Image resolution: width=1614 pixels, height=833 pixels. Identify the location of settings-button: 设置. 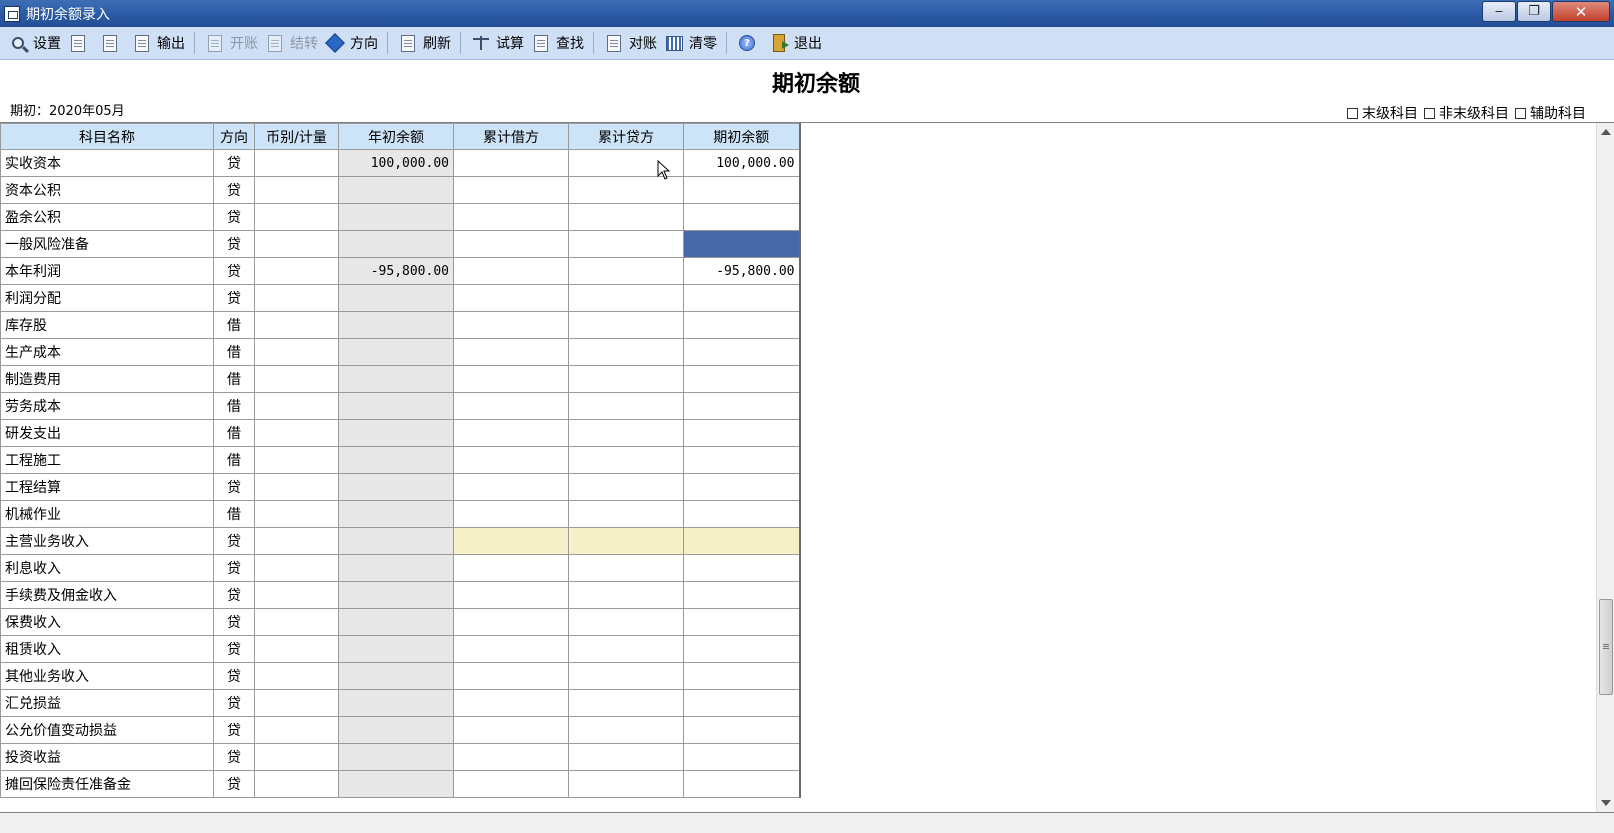
(34, 43).